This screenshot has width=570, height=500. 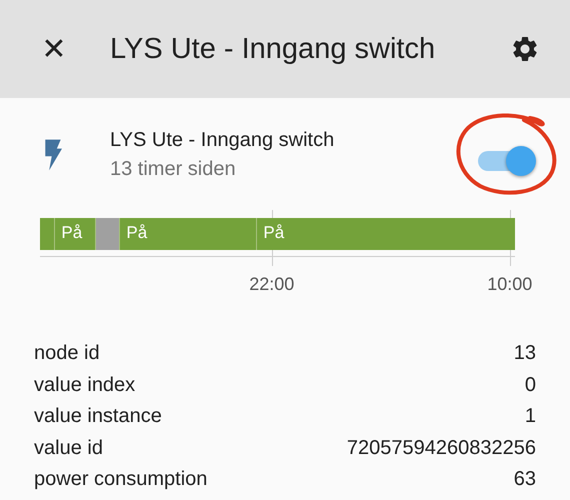 I want to click on attribute-name: power consumption, so click(x=121, y=480).